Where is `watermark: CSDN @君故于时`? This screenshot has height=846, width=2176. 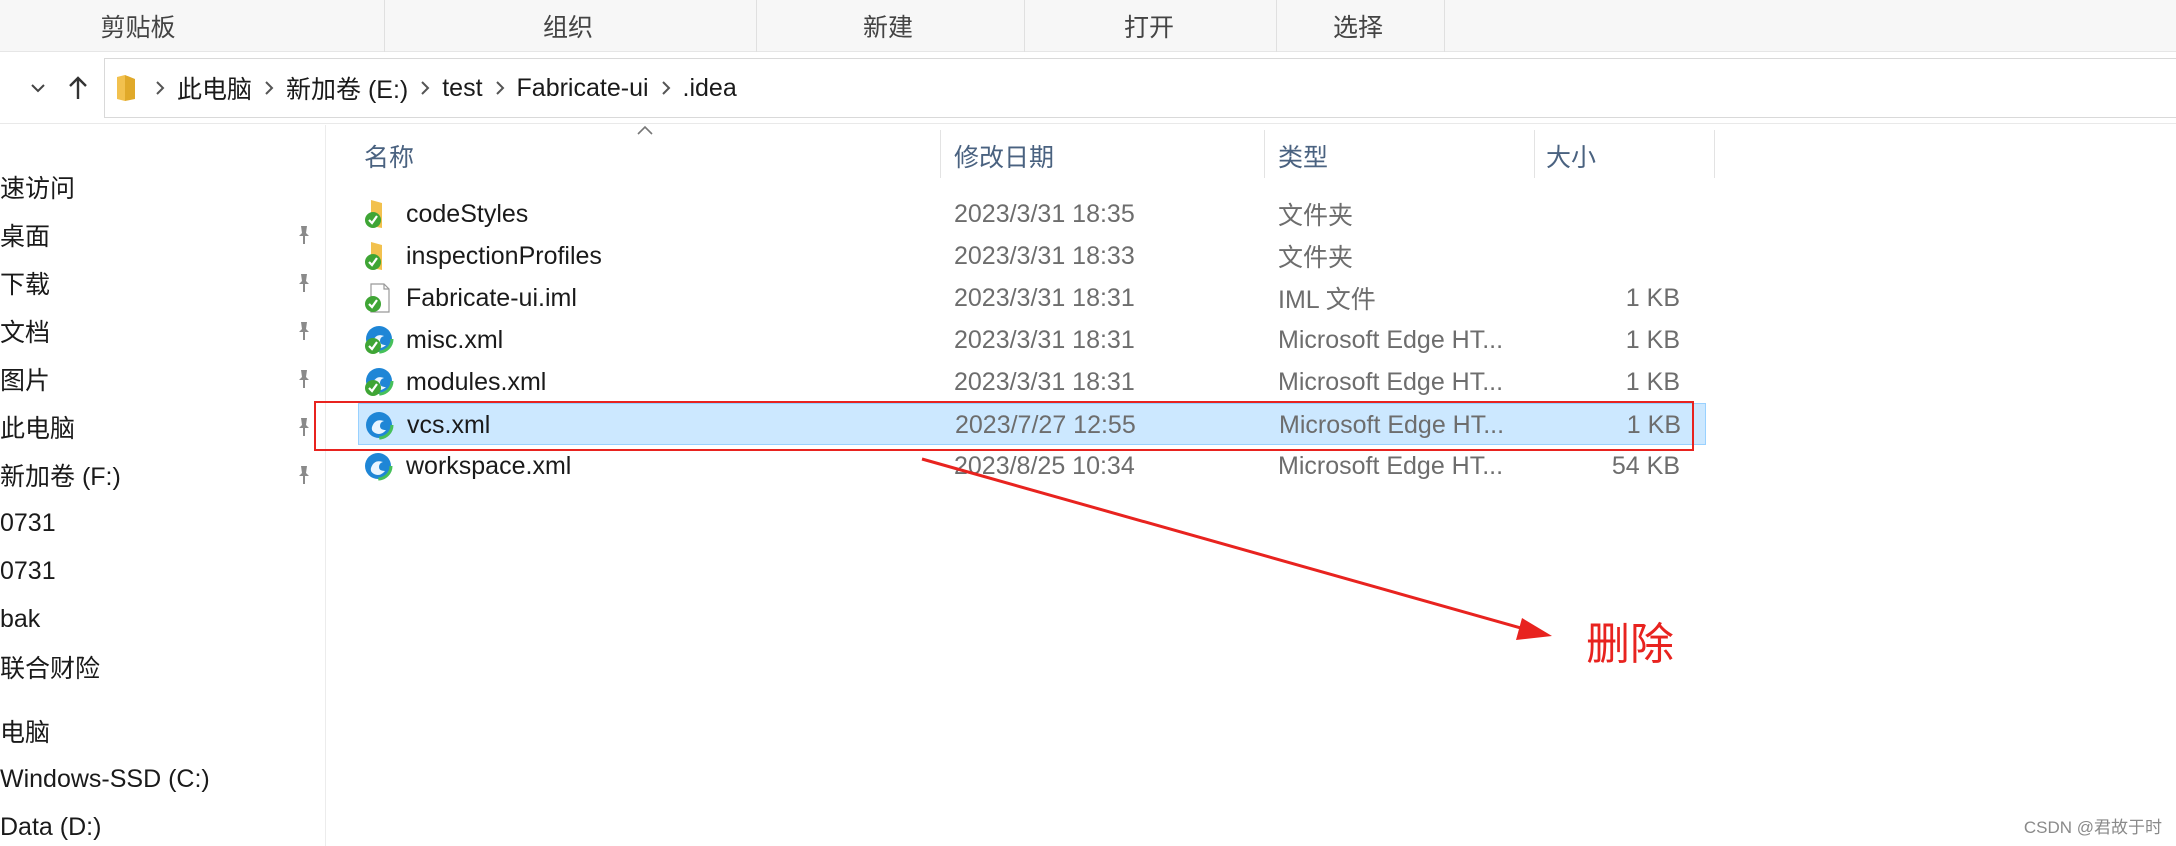 watermark: CSDN @君故于时 is located at coordinates (2092, 827).